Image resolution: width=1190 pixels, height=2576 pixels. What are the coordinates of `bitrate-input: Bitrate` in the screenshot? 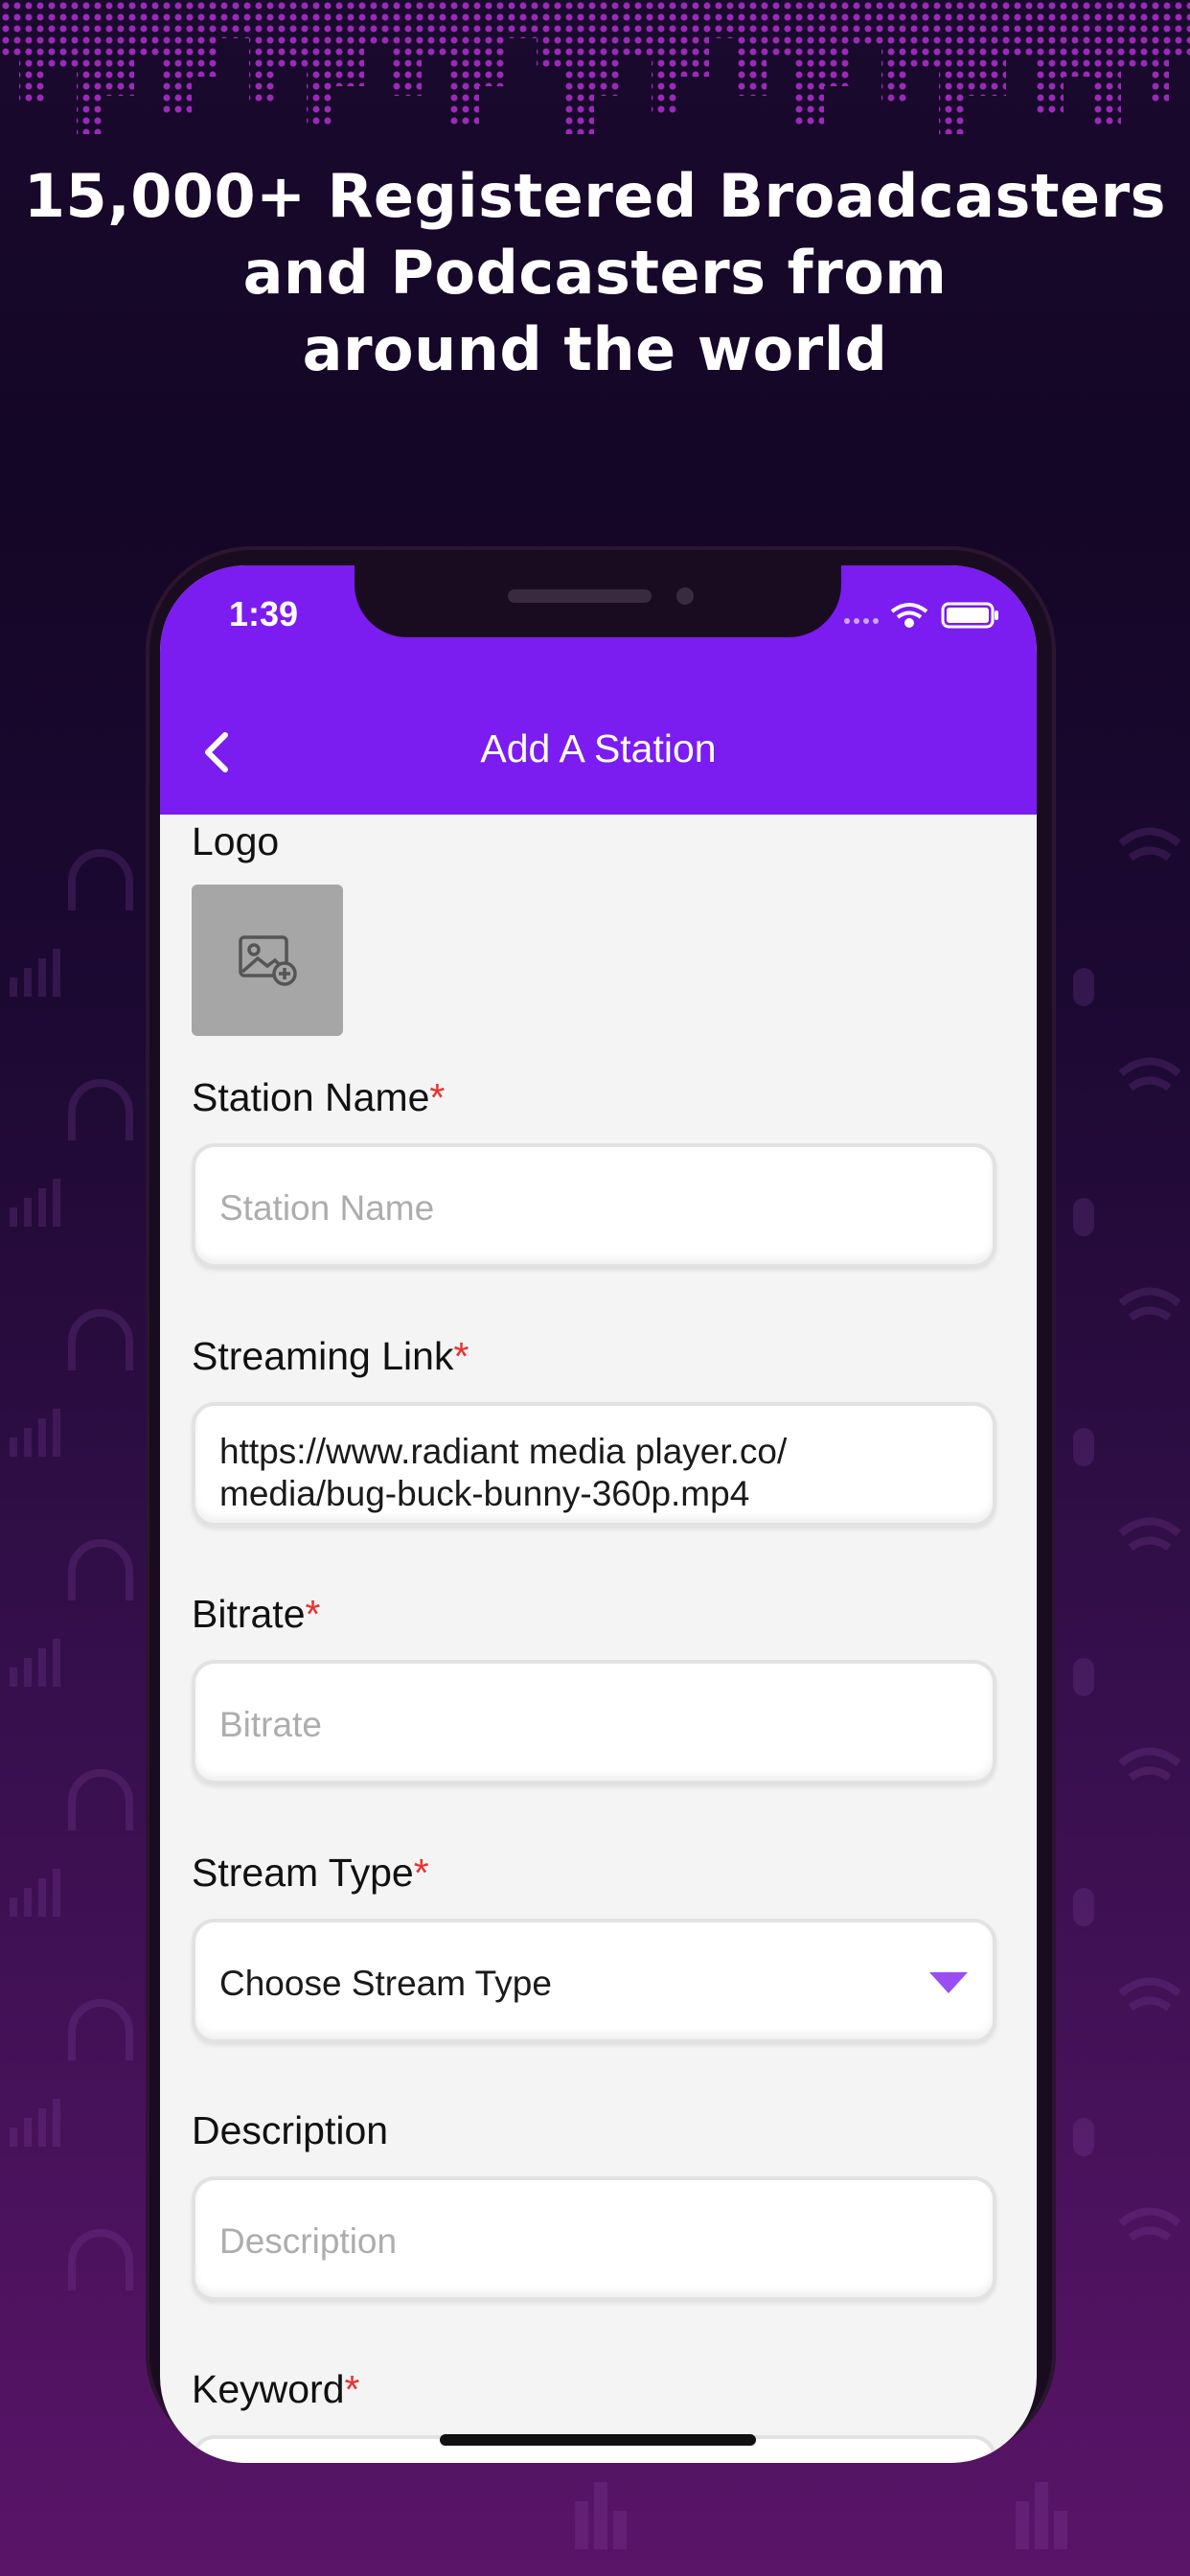 It's located at (594, 1722).